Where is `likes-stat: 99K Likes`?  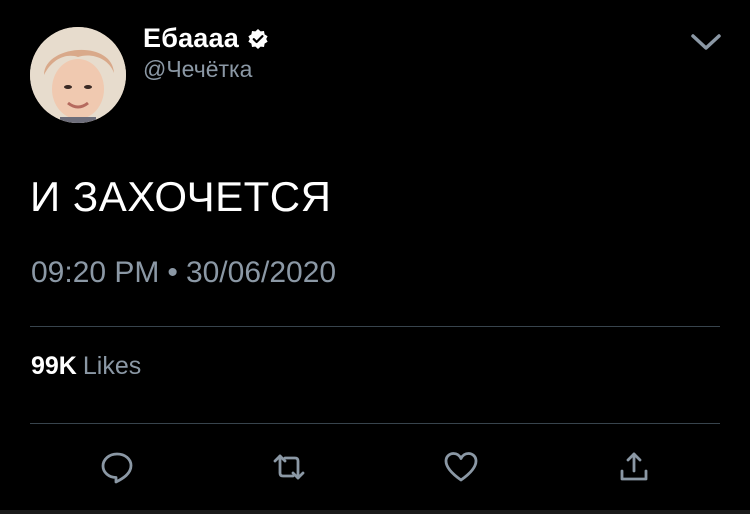
likes-stat: 99K Likes is located at coordinates (86, 366).